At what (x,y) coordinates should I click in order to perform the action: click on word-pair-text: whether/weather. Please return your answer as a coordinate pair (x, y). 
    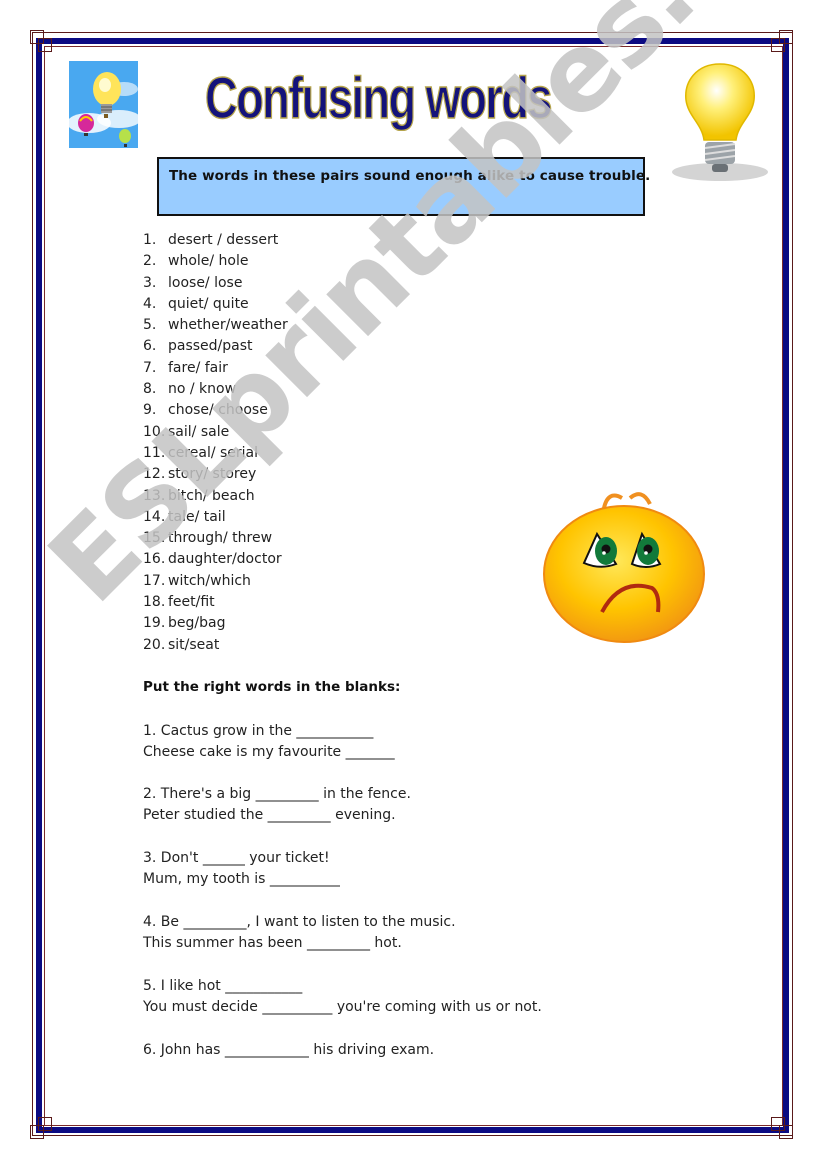
    Looking at the image, I should click on (228, 325).